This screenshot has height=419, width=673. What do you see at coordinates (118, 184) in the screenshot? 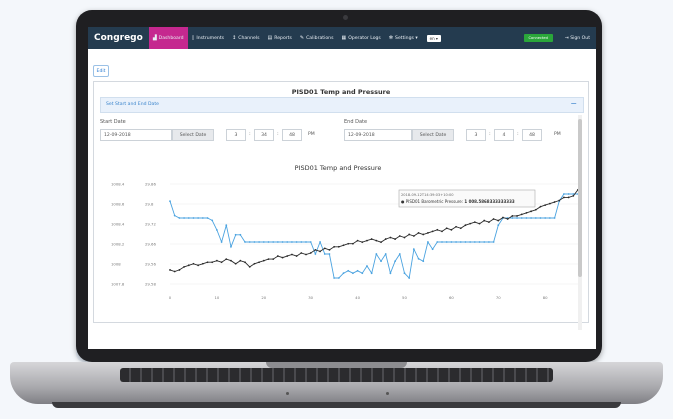
I see `y-left-tick-label: 1008.4` at bounding box center [118, 184].